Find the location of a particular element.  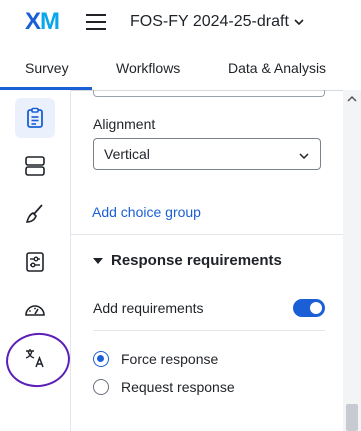

xm-logo: XM is located at coordinates (42, 22).